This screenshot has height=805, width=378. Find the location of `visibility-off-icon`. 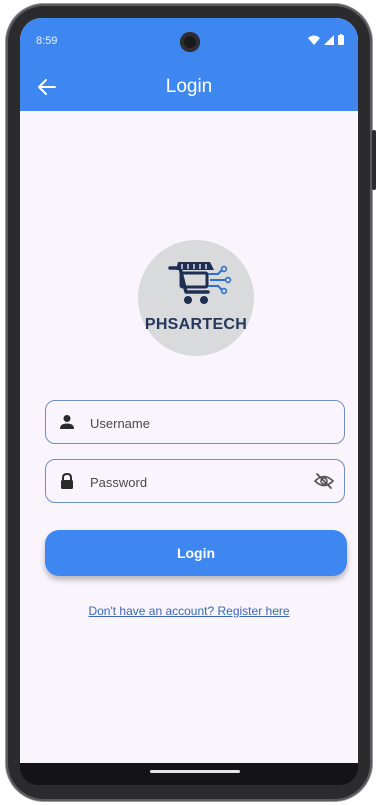

visibility-off-icon is located at coordinates (324, 481).